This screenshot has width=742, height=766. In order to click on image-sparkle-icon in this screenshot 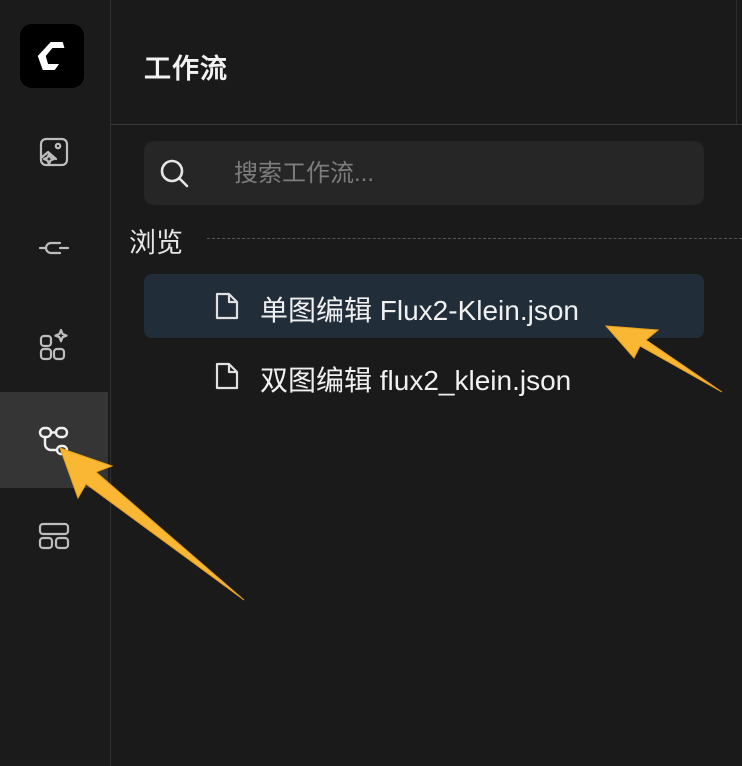, I will do `click(54, 152)`.